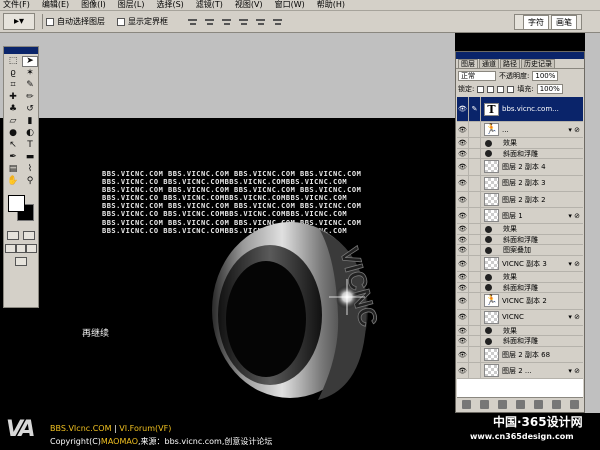  Describe the element at coordinates (226, 22) in the screenshot. I see `align-bottom-icon` at that location.